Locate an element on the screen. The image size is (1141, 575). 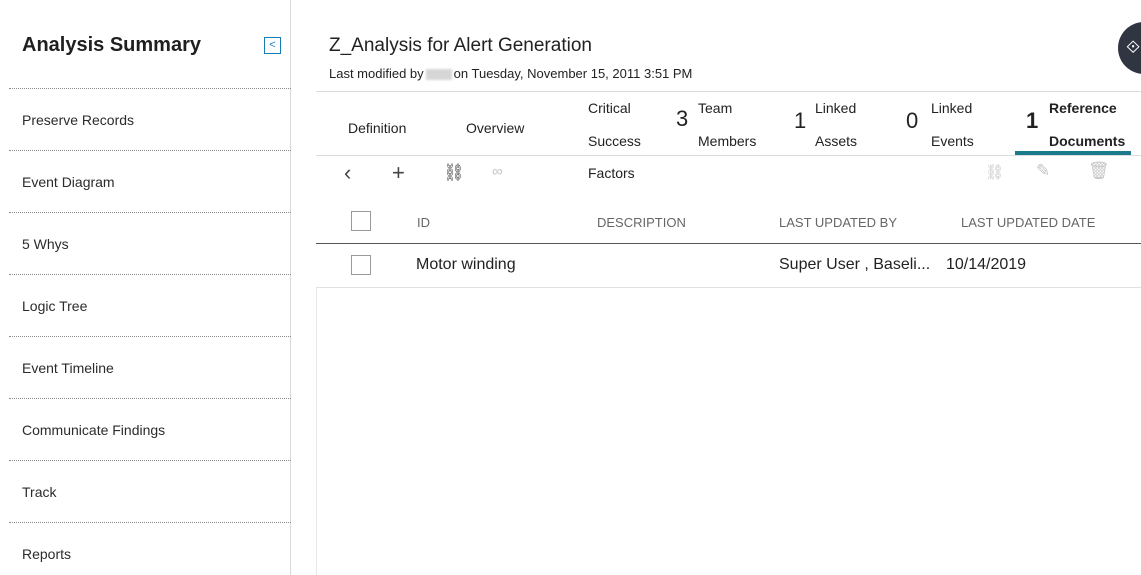
sidebar-item-preserve-records: Preserve Records is located at coordinates (150, 119).